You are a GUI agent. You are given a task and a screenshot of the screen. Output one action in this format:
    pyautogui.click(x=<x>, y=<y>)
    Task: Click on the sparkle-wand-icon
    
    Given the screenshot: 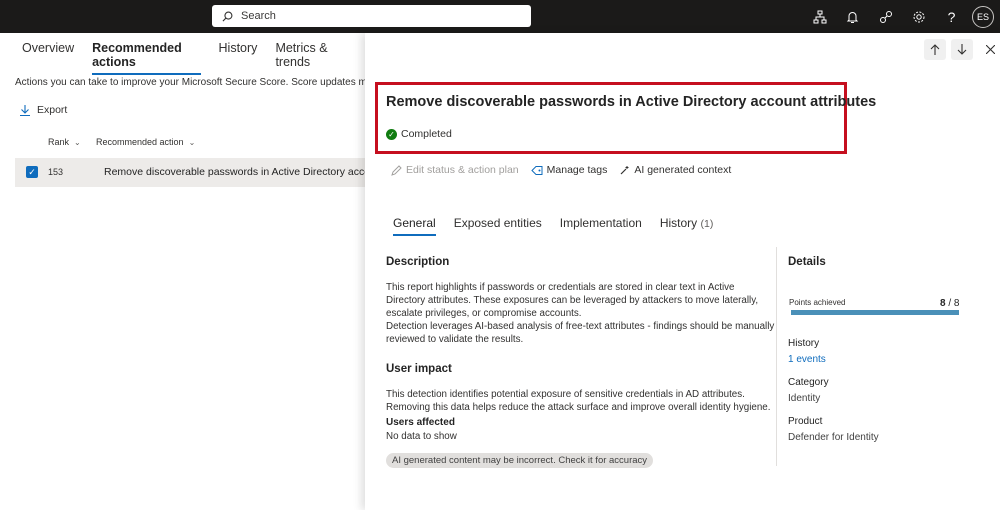 What is the action you would take?
    pyautogui.click(x=624, y=169)
    